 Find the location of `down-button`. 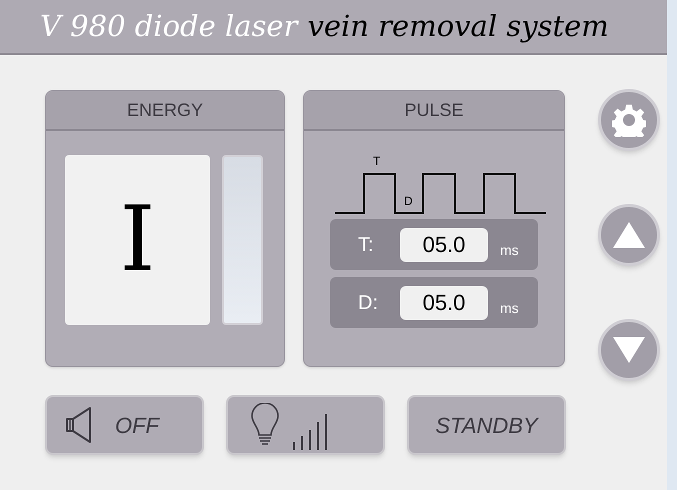

down-button is located at coordinates (629, 350).